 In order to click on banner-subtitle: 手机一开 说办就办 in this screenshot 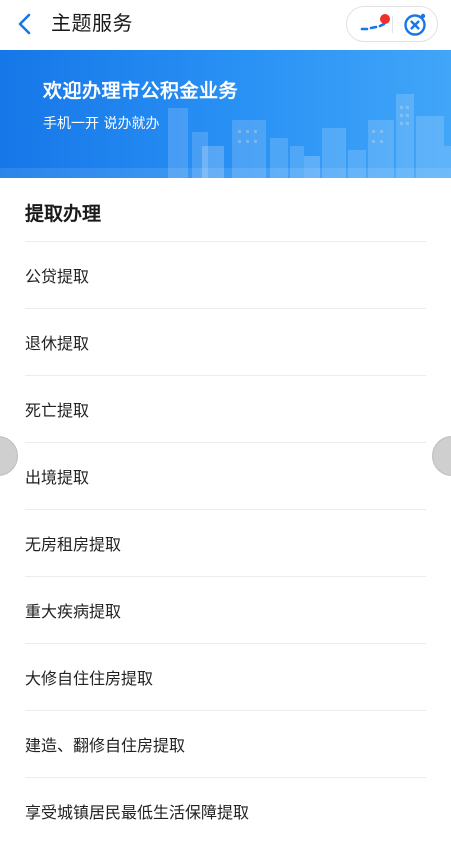, I will do `click(101, 124)`.